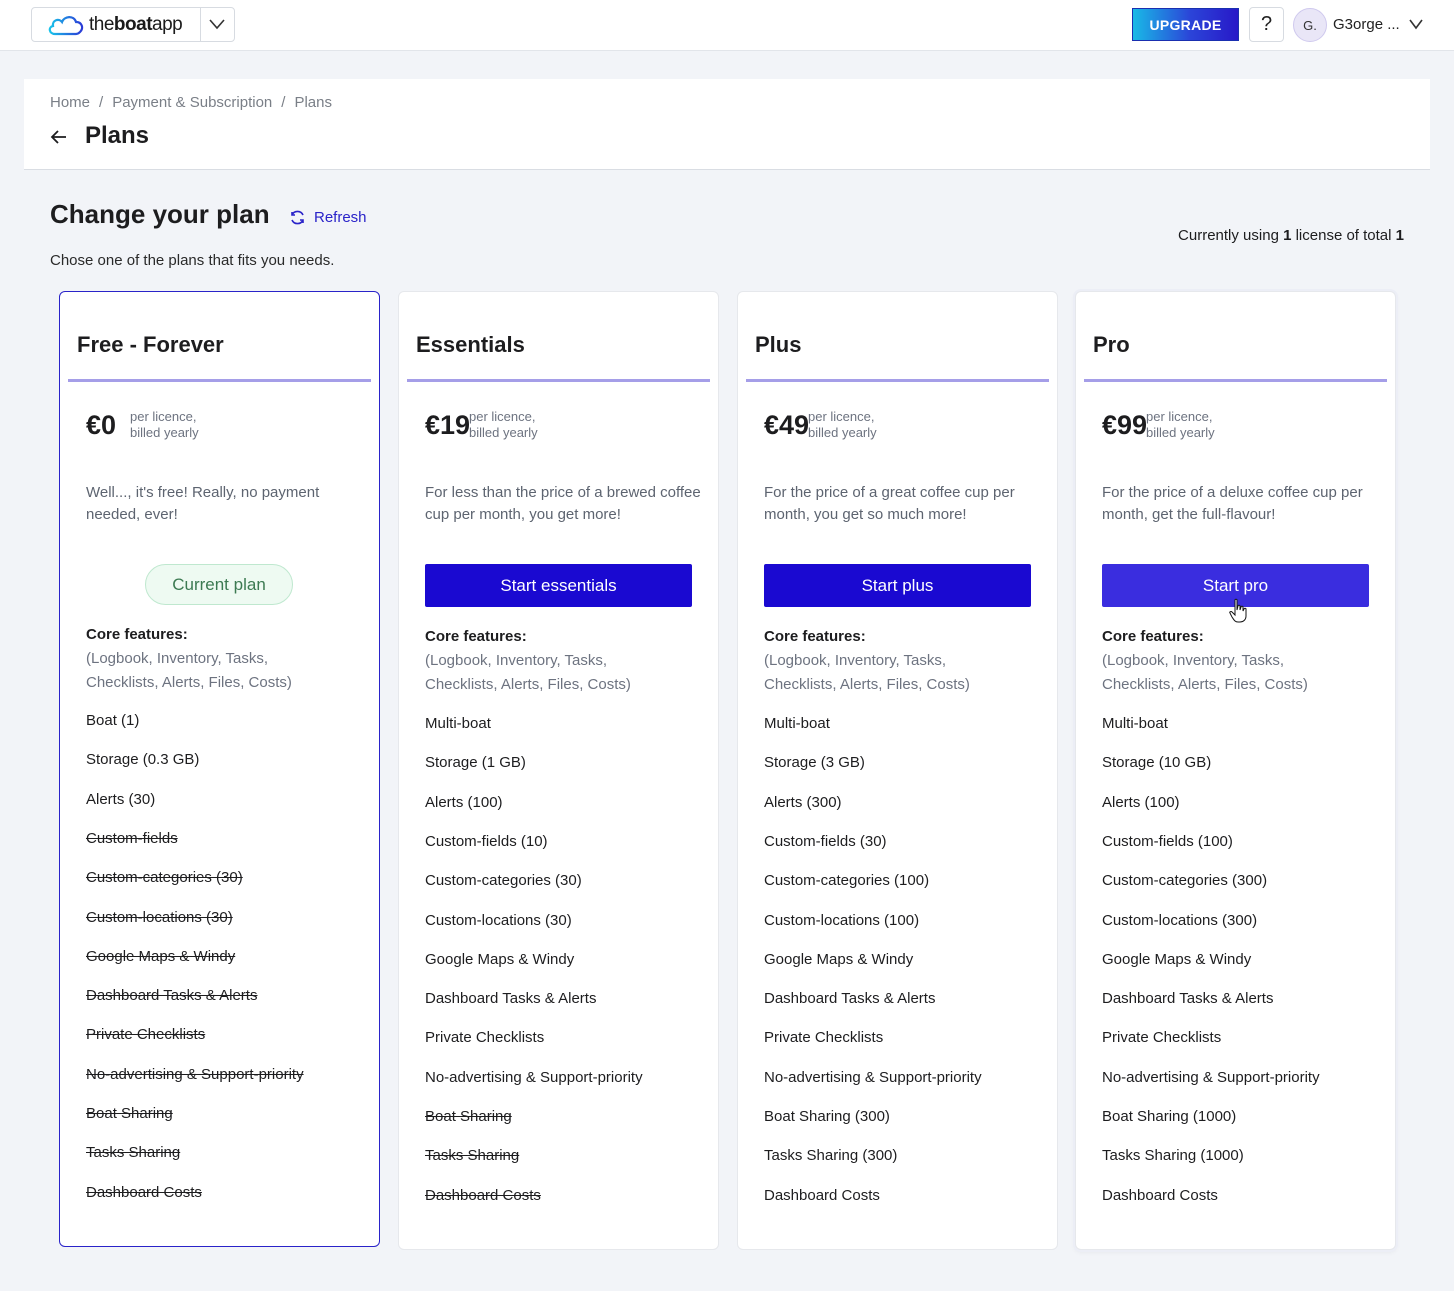 The width and height of the screenshot is (1454, 1291). What do you see at coordinates (558, 585) in the screenshot?
I see `start-plan-button: Start essentials` at bounding box center [558, 585].